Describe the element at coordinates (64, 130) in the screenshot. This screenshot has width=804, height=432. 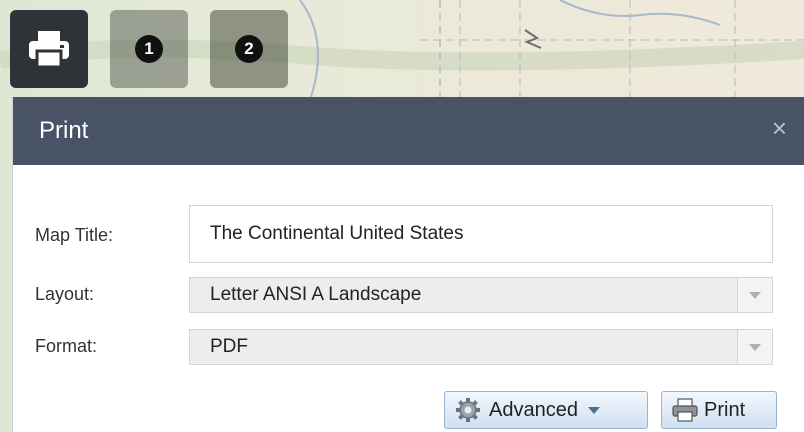
I see `panel-title: Print` at that location.